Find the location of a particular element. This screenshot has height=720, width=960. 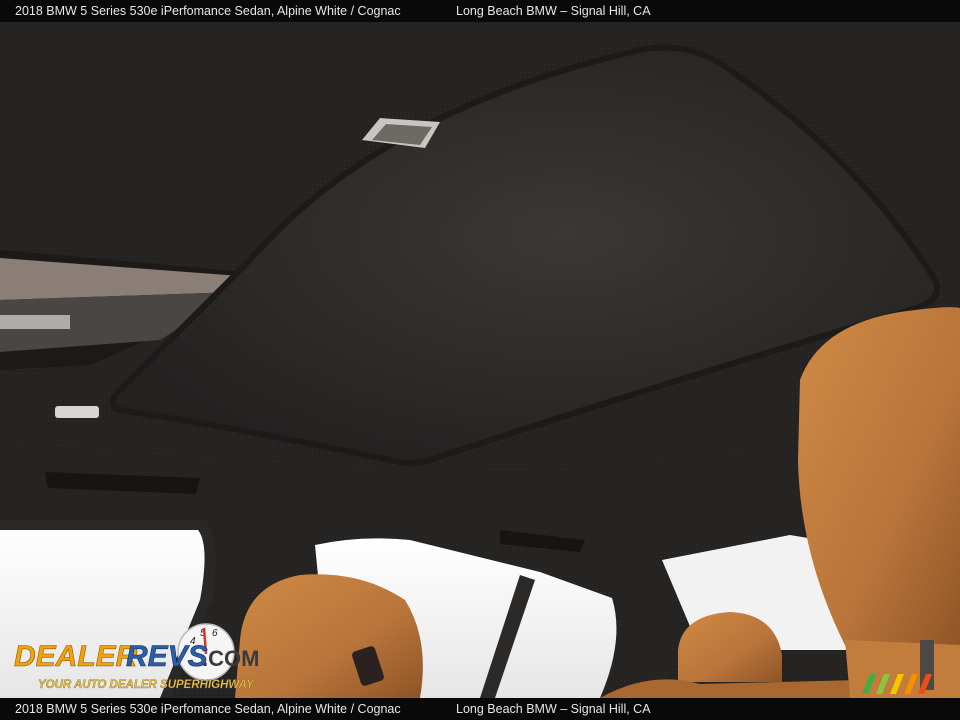

caption-dealer-name: Long Beach BMW – Signal Hill, CA is located at coordinates (553, 11).